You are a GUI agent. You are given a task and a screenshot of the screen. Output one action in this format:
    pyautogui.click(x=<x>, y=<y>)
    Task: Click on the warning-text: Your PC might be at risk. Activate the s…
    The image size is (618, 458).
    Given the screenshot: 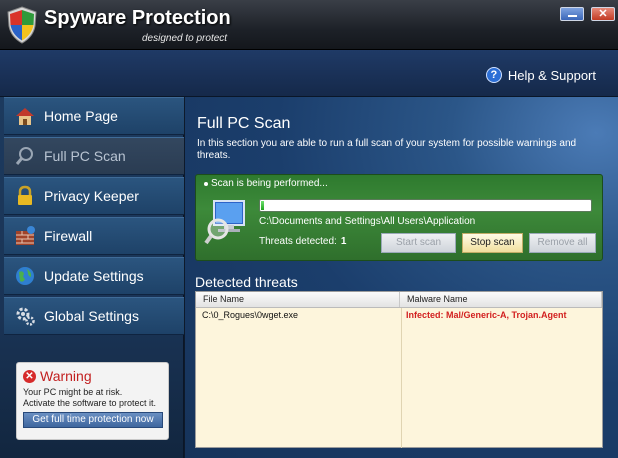 What is the action you would take?
    pyautogui.click(x=92, y=398)
    